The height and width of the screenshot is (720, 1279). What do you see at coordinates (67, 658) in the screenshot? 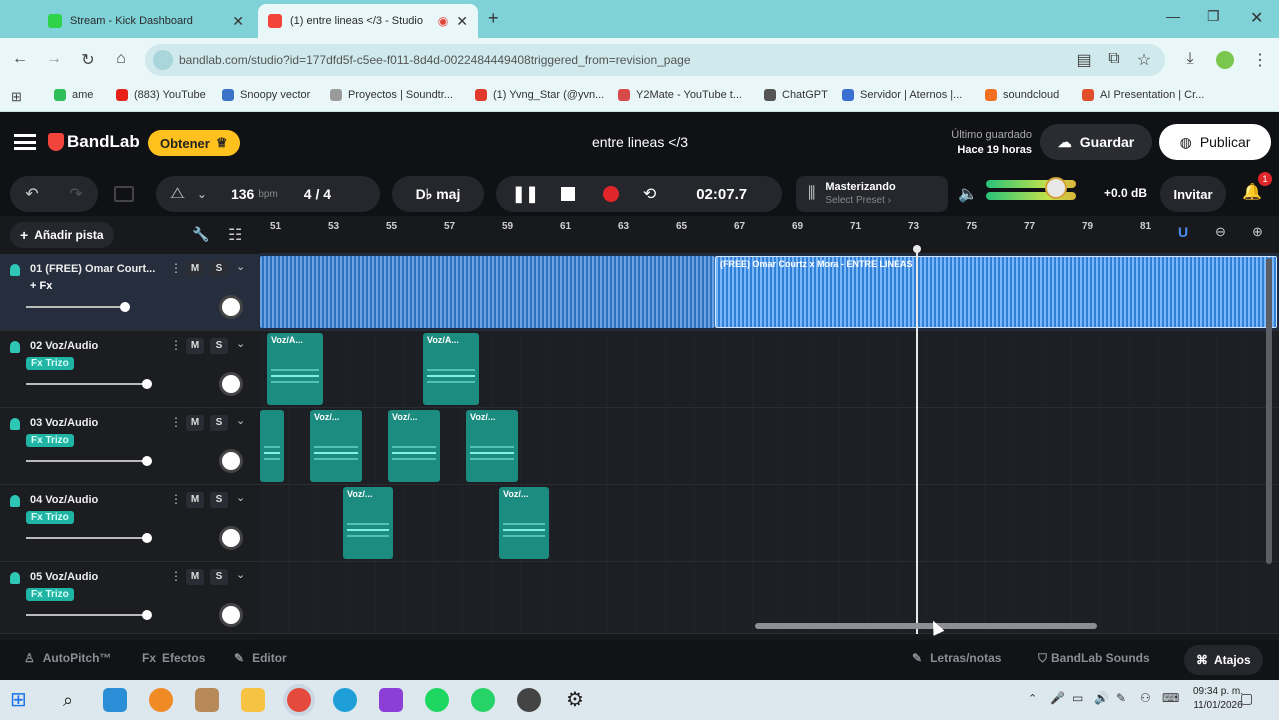
I see `autopitch-button: ♙ AutoPitch™` at bounding box center [67, 658].